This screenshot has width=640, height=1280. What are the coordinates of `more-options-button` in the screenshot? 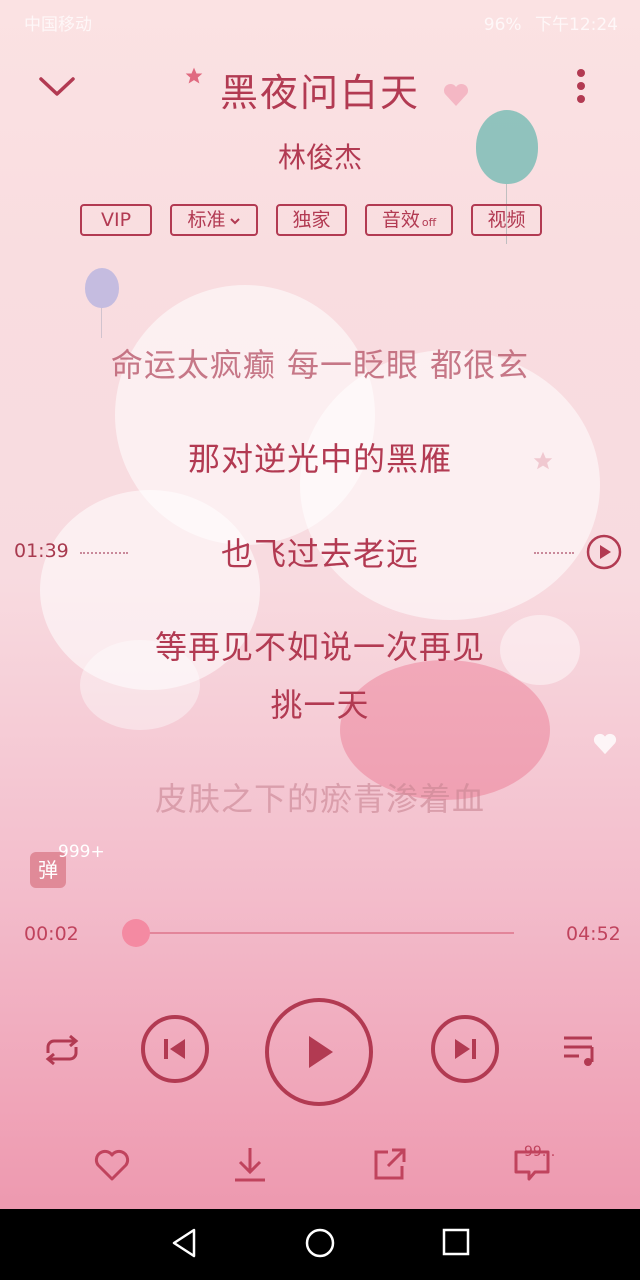 It's located at (581, 86).